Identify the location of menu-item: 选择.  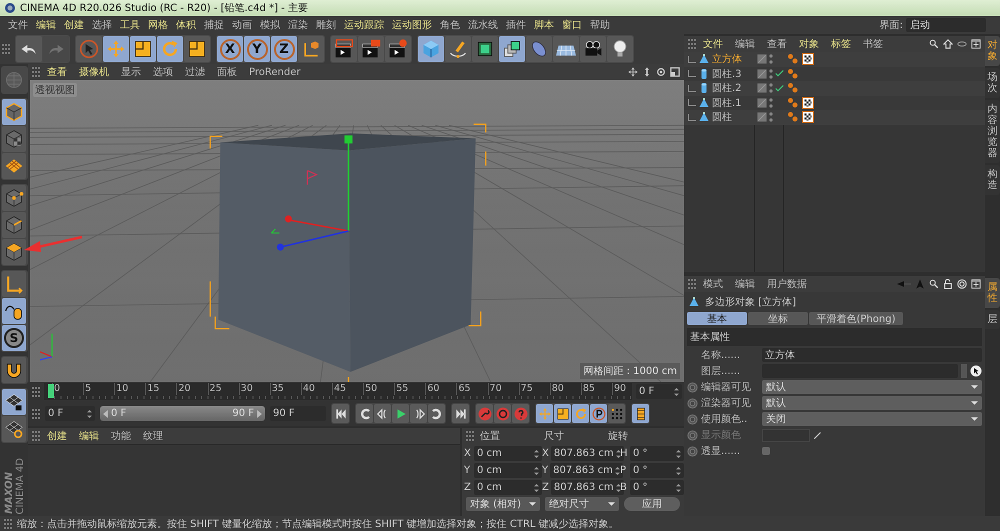
(102, 25).